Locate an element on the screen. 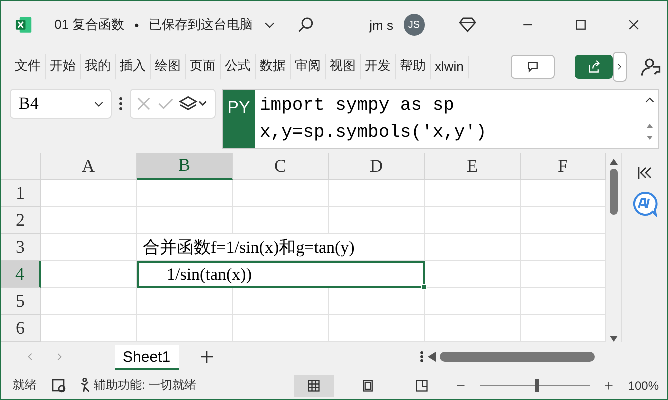 This screenshot has width=668, height=400. share-icon is located at coordinates (594, 67).